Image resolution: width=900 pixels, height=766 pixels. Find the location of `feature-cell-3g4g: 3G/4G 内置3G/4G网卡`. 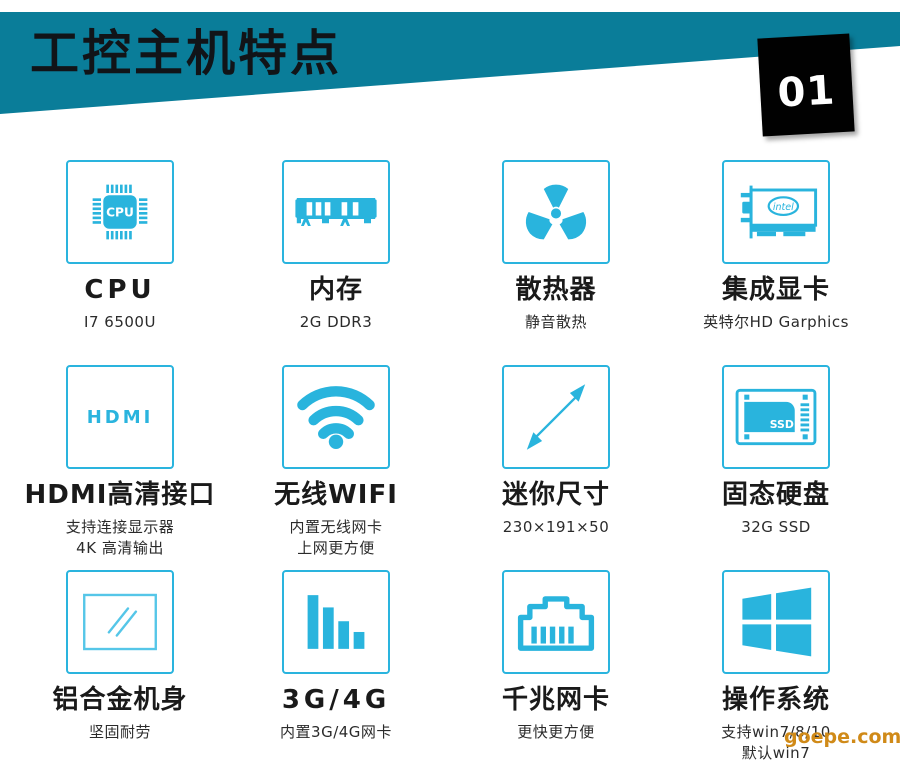

feature-cell-3g4g: 3G/4G 内置3G/4G网卡 is located at coordinates (336, 662).